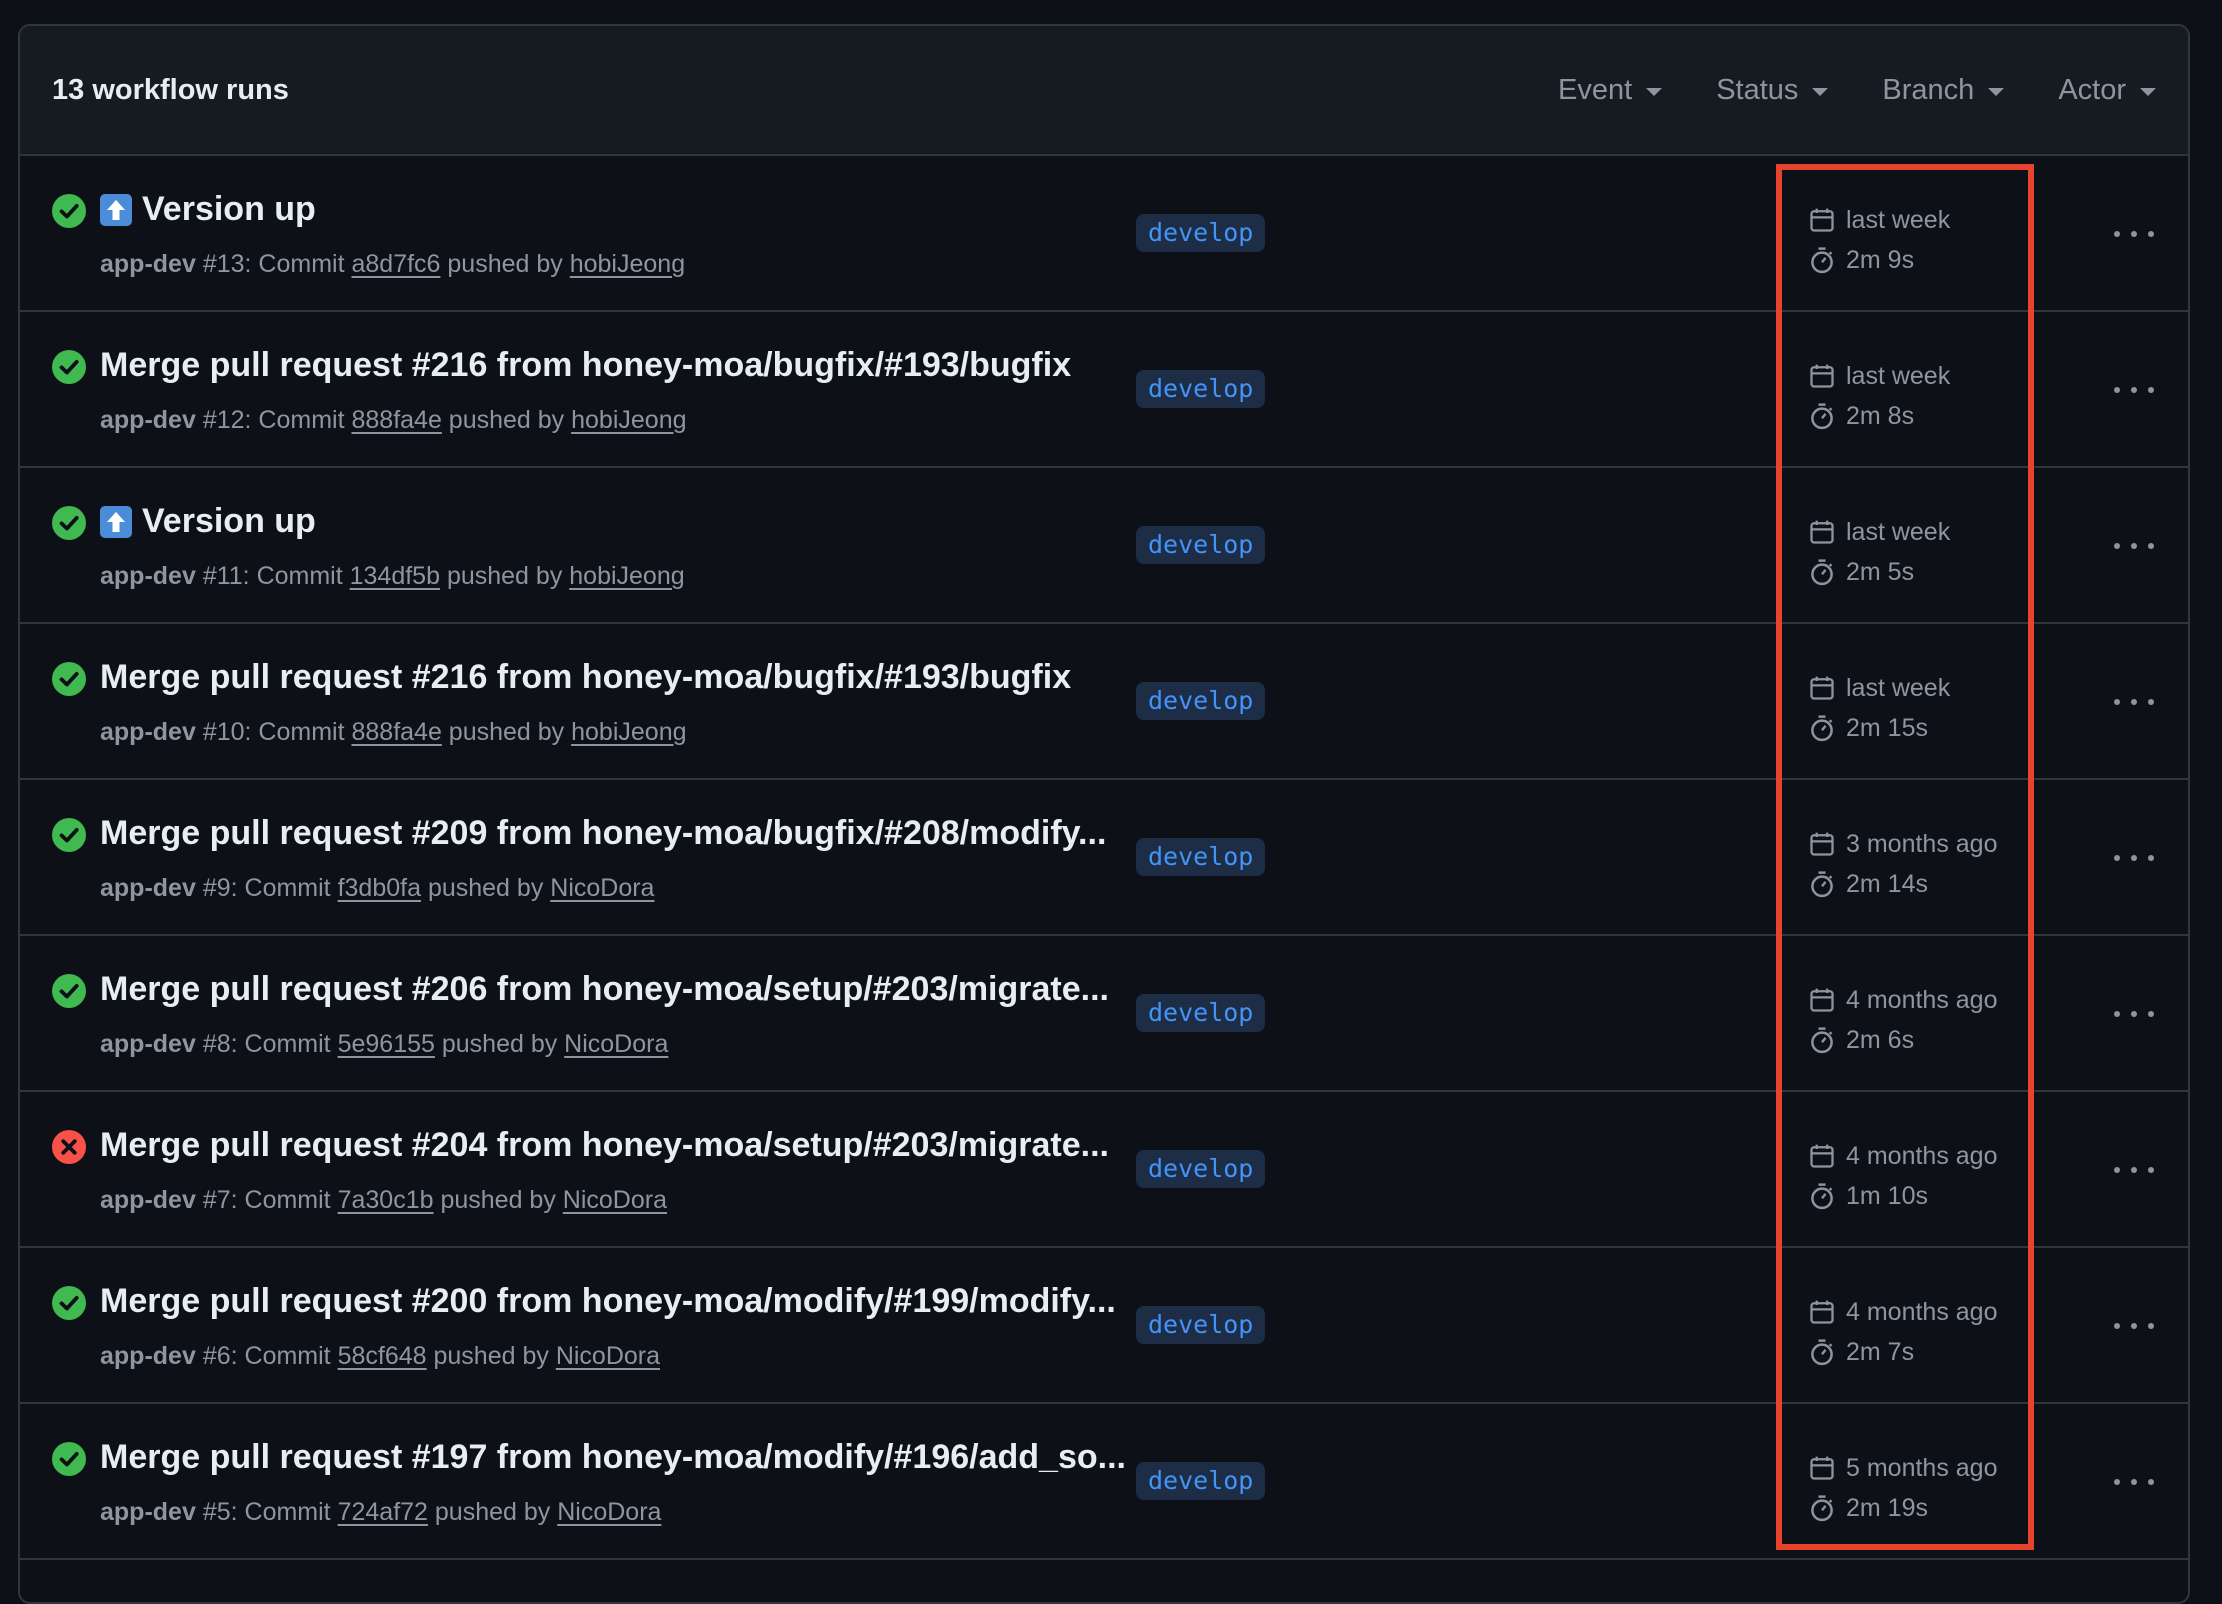 This screenshot has height=1604, width=2222. What do you see at coordinates (1610, 90) in the screenshot?
I see `event-filter: Event` at bounding box center [1610, 90].